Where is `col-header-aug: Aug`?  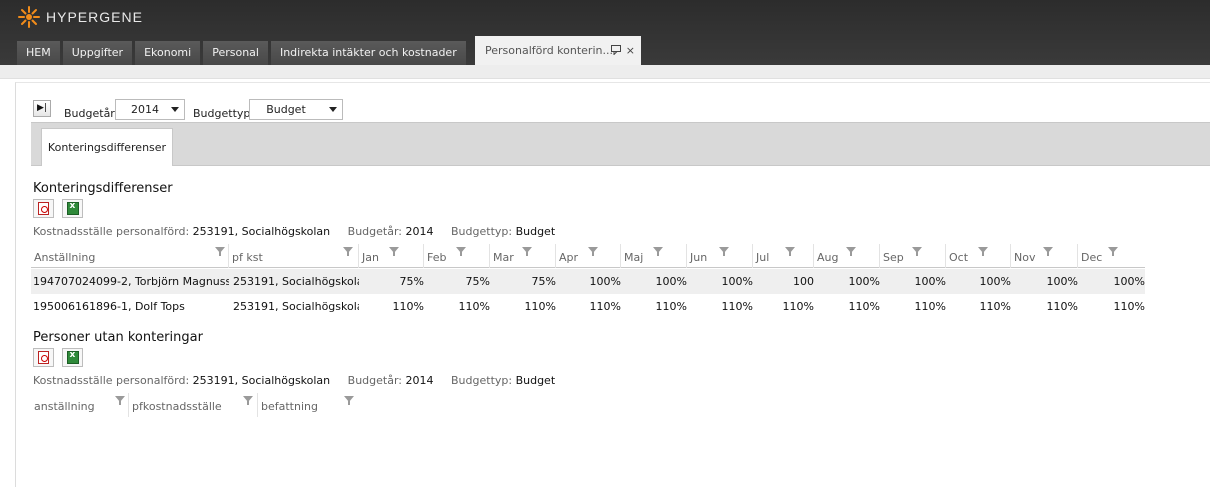
col-header-aug: Aug is located at coordinates (847, 256).